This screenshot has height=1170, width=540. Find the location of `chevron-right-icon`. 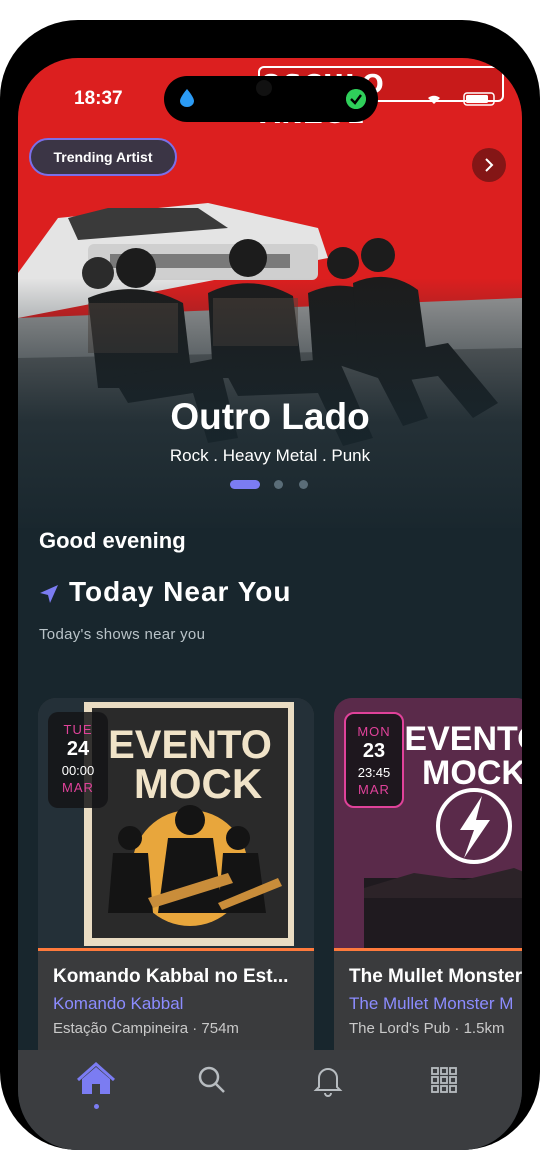

chevron-right-icon is located at coordinates (489, 165).